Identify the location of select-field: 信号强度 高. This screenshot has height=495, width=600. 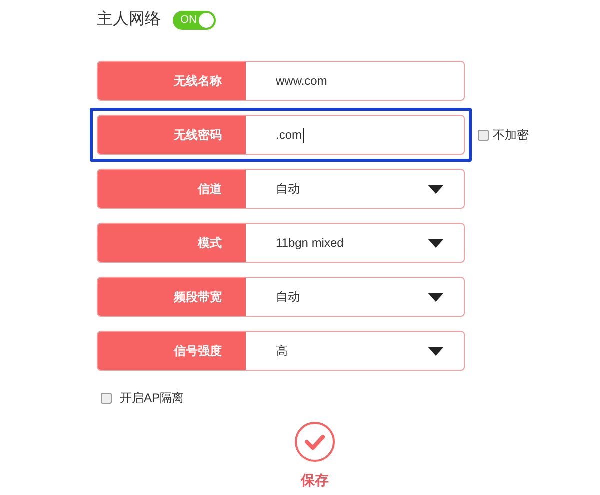
(281, 351).